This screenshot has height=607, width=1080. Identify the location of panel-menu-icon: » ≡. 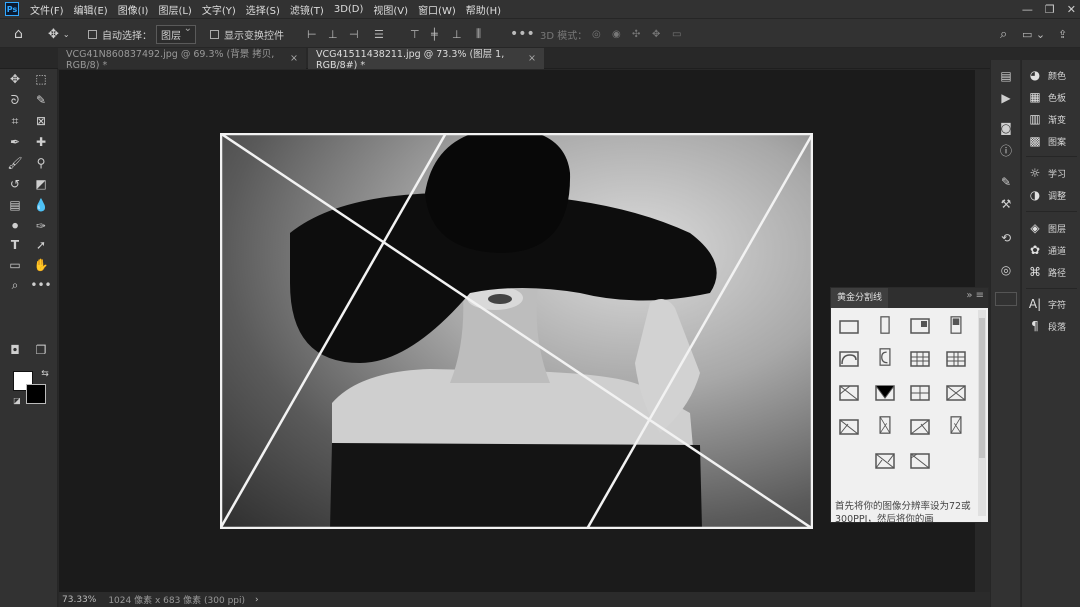
(975, 295).